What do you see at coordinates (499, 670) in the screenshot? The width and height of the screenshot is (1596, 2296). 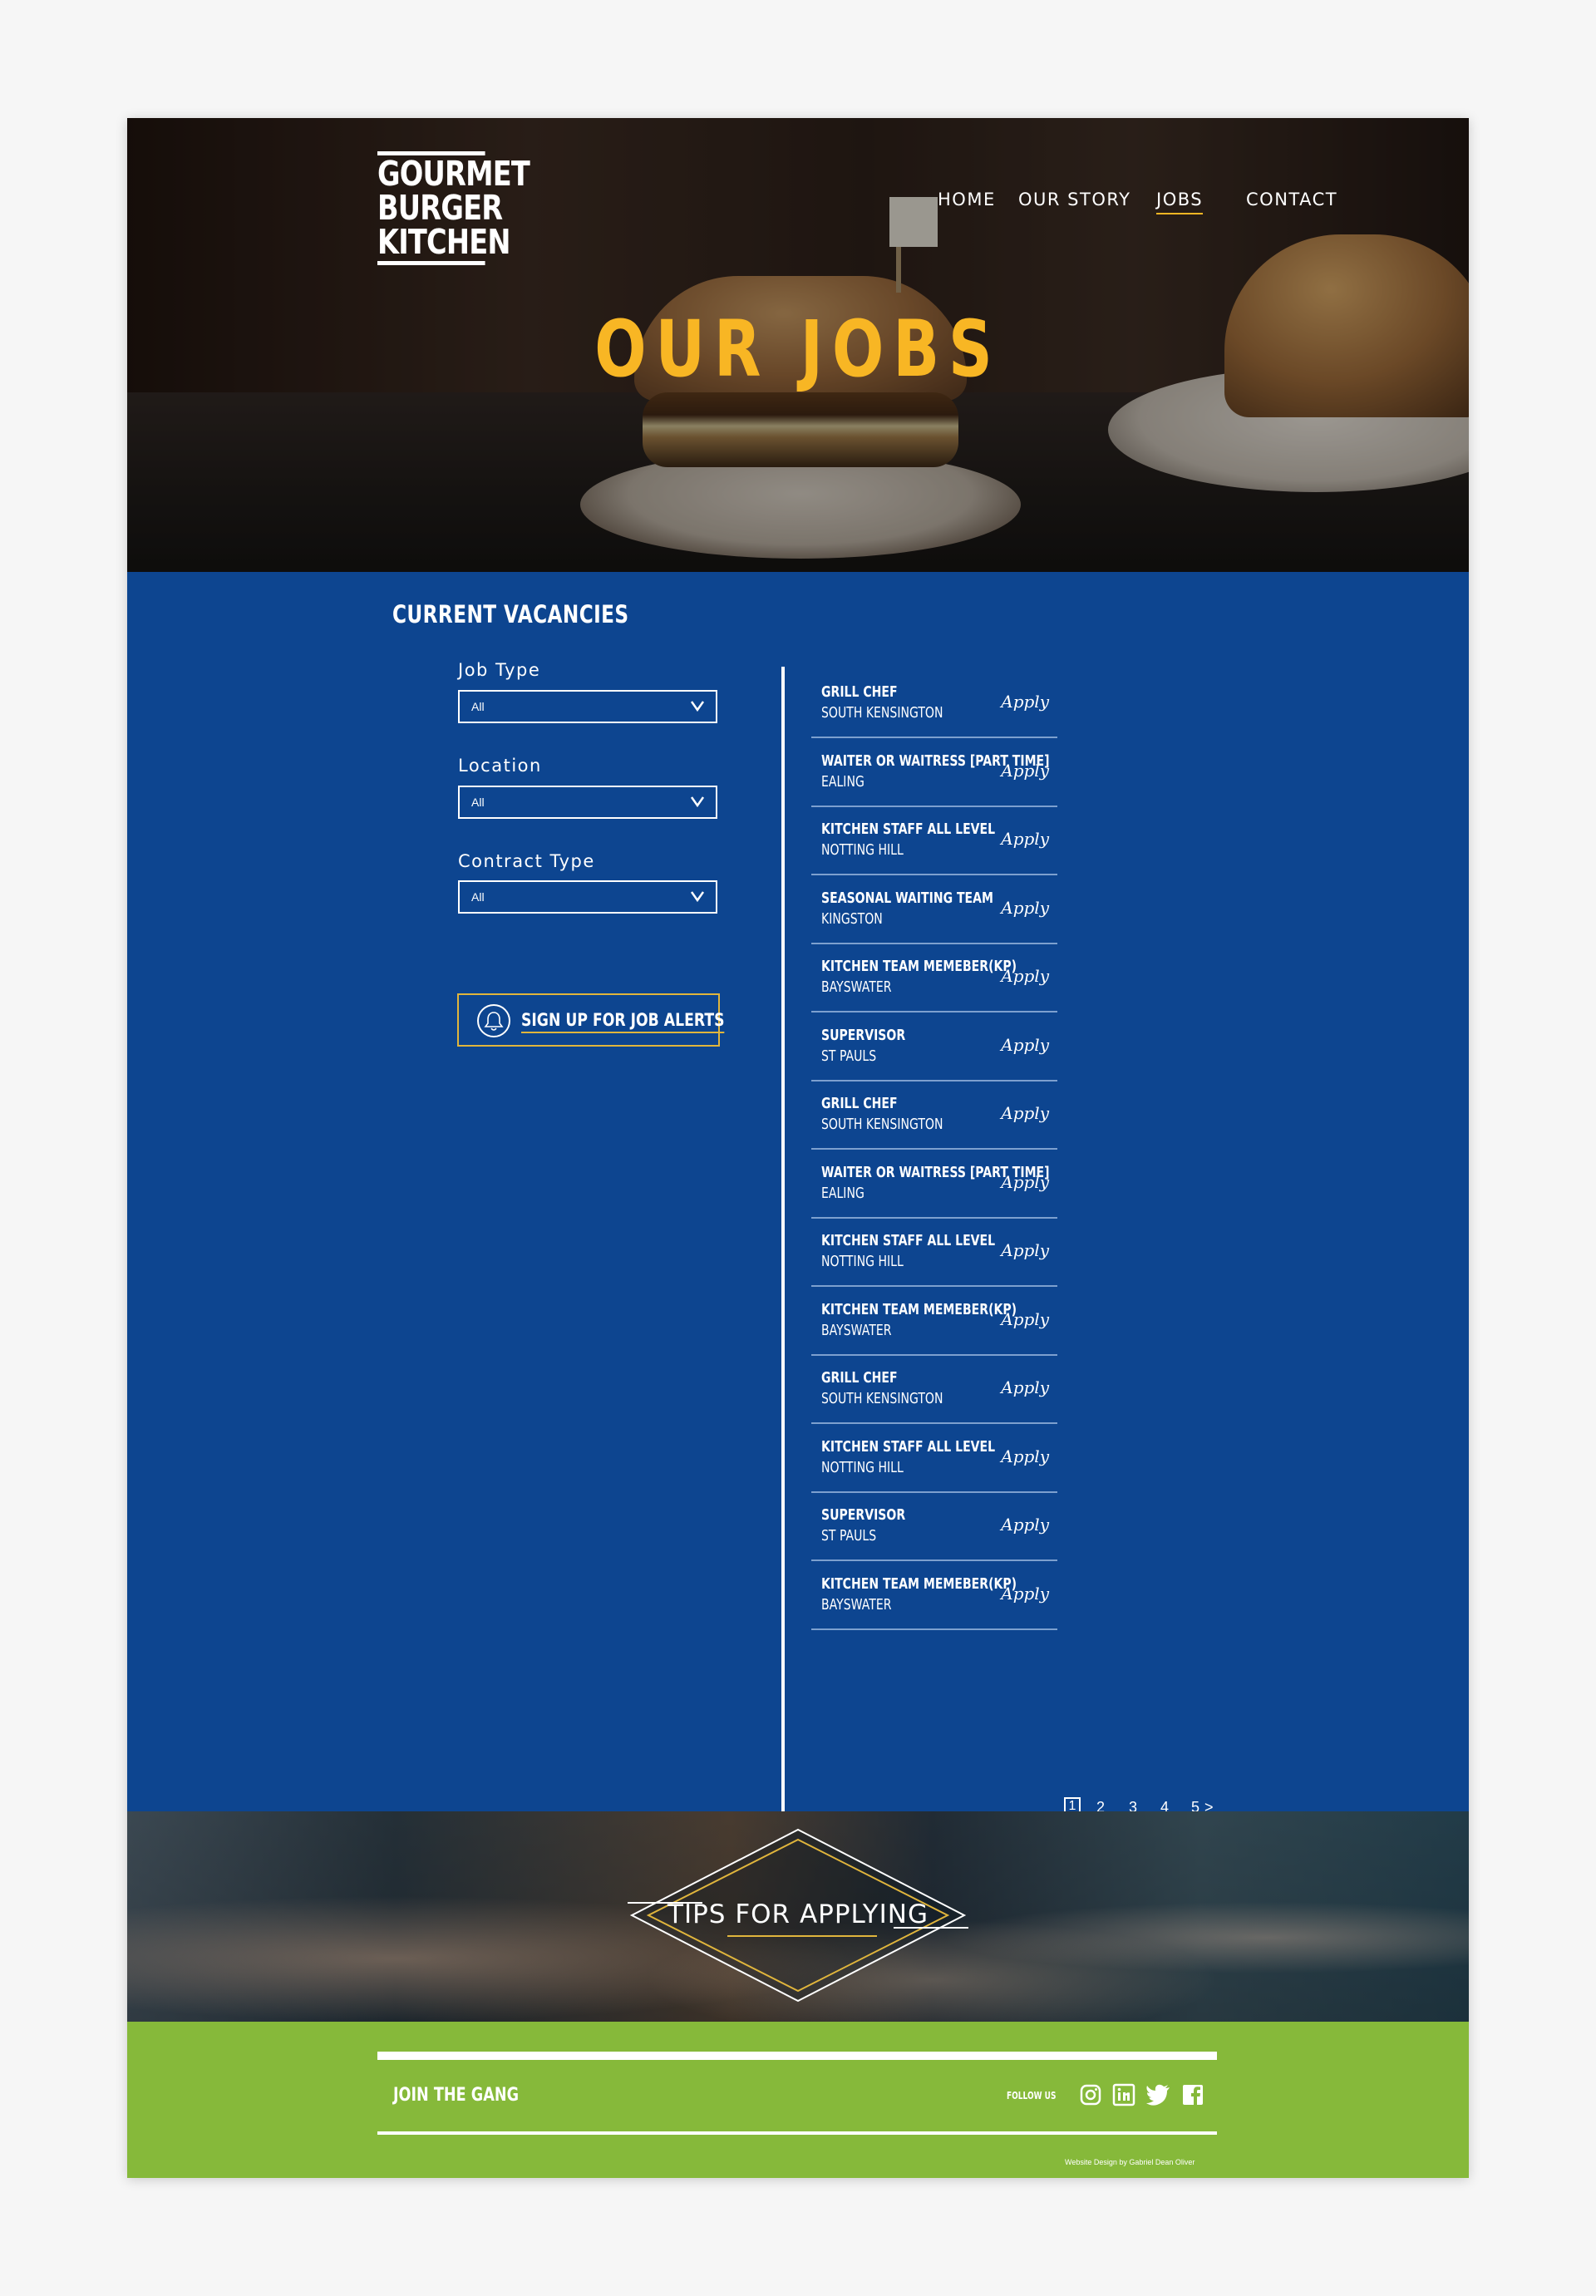 I see `job-type-label: Job Type` at bounding box center [499, 670].